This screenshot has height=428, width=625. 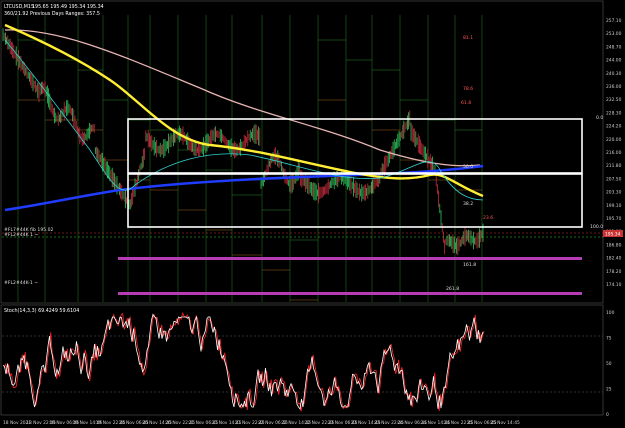 What do you see at coordinates (614, 166) in the screenshot?
I see `price-tick-label: 211.80` at bounding box center [614, 166].